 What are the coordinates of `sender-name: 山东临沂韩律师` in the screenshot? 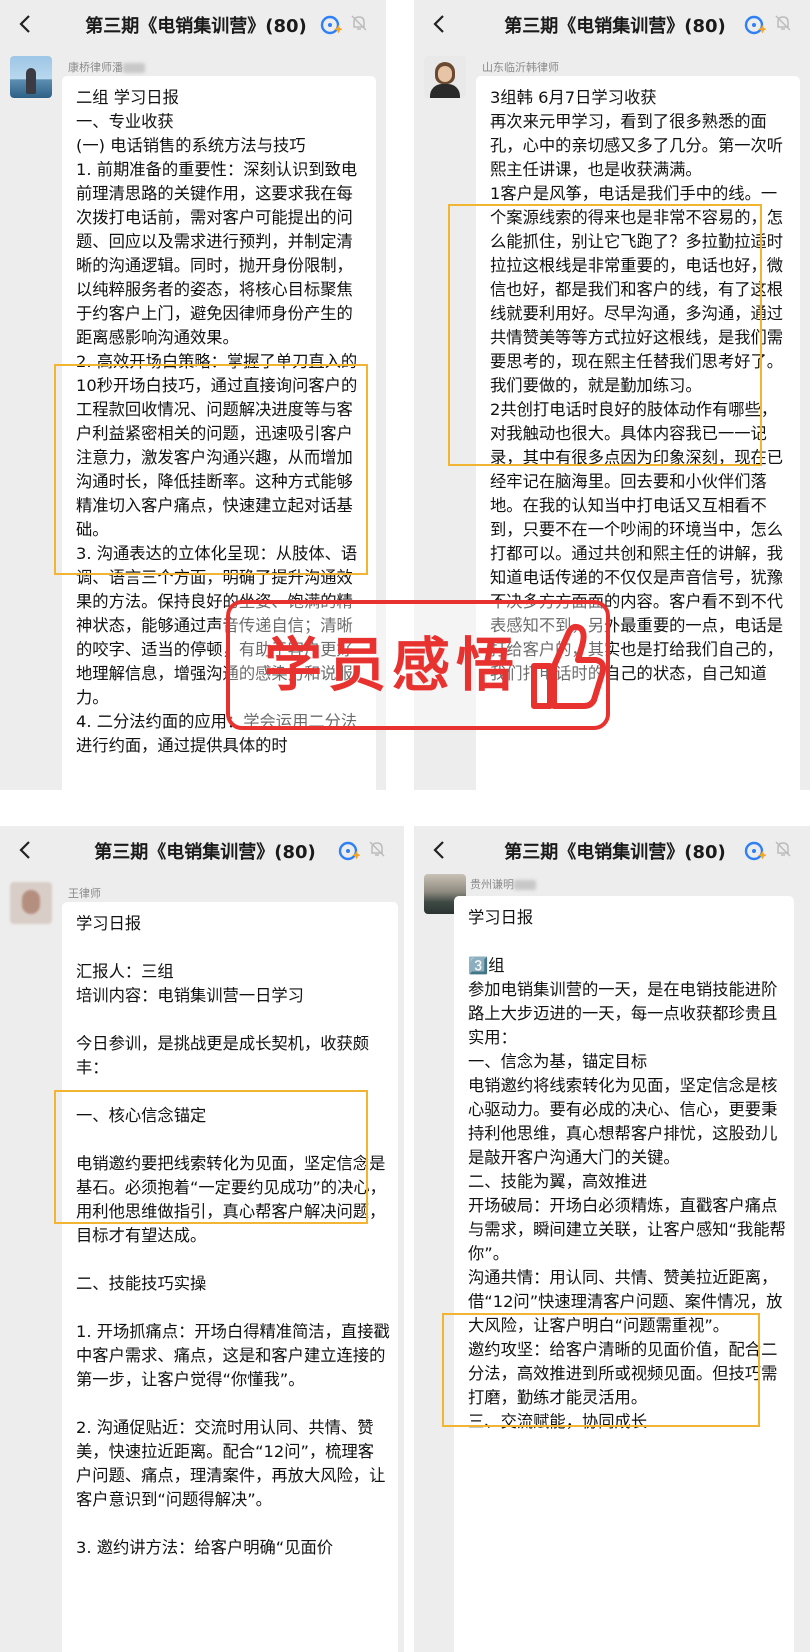 It's located at (520, 67).